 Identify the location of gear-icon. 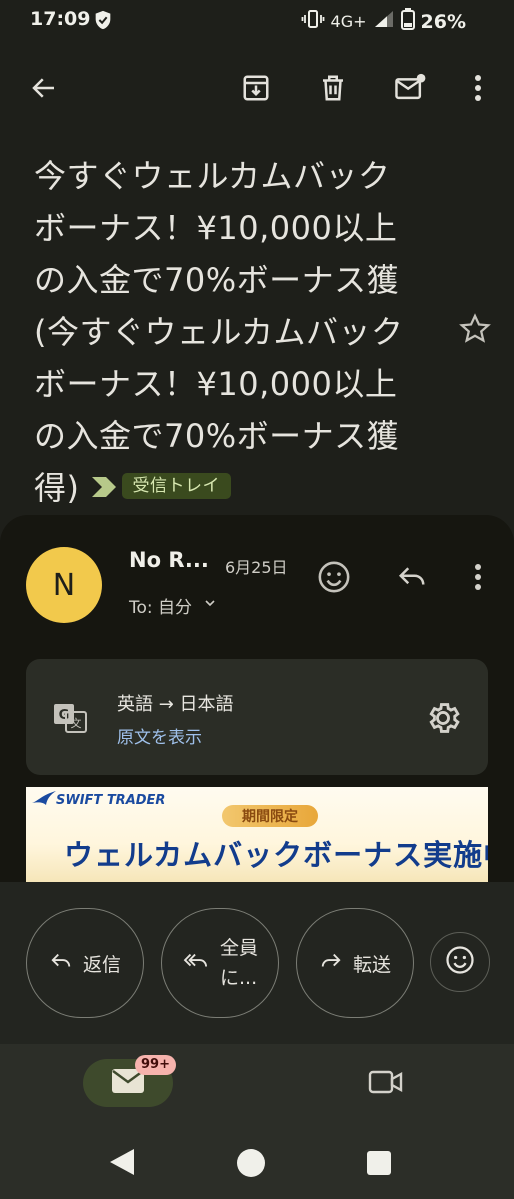
(443, 722).